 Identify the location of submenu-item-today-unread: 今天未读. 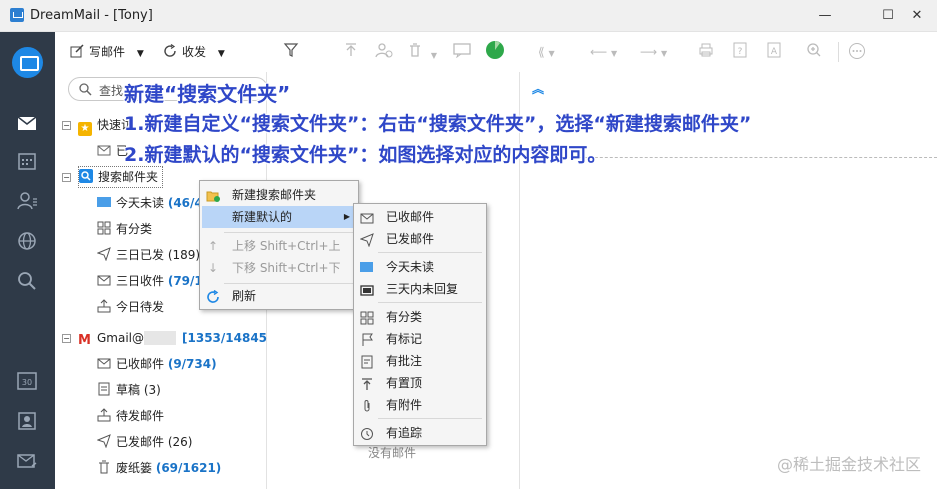
(420, 267).